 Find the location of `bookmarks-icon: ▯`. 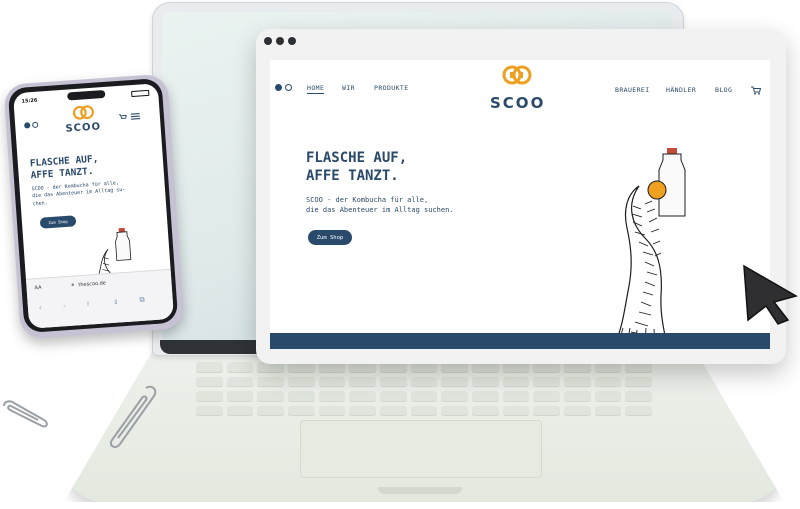

bookmarks-icon: ▯ is located at coordinates (115, 302).